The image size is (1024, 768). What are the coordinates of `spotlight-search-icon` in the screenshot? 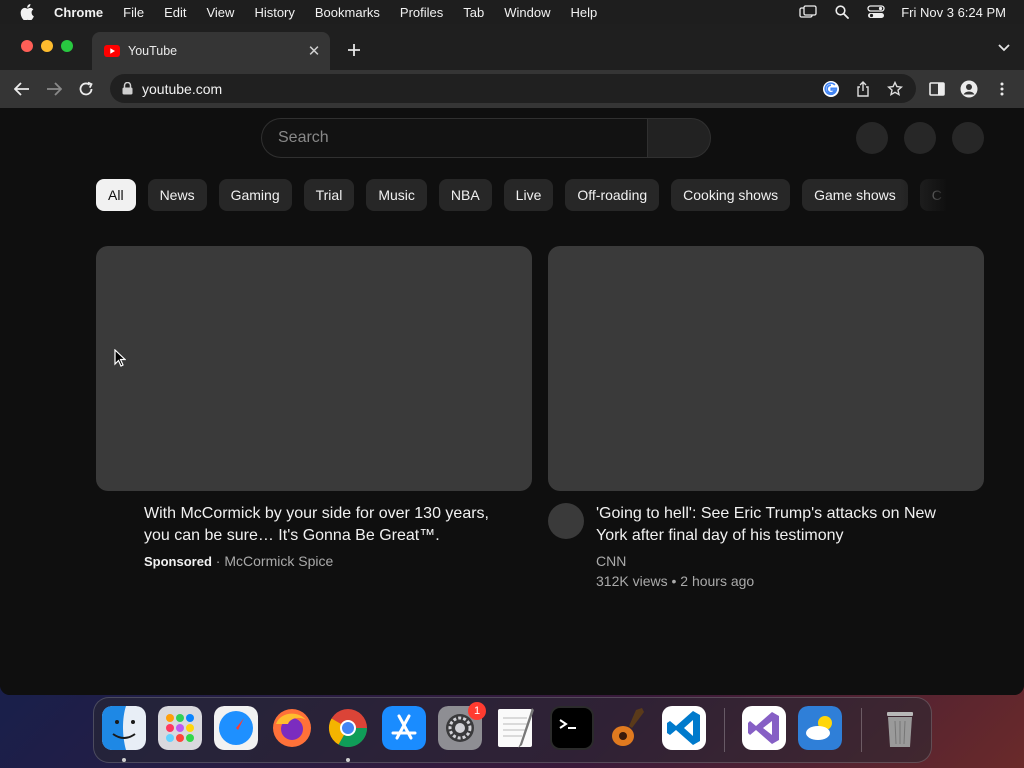 It's located at (842, 12).